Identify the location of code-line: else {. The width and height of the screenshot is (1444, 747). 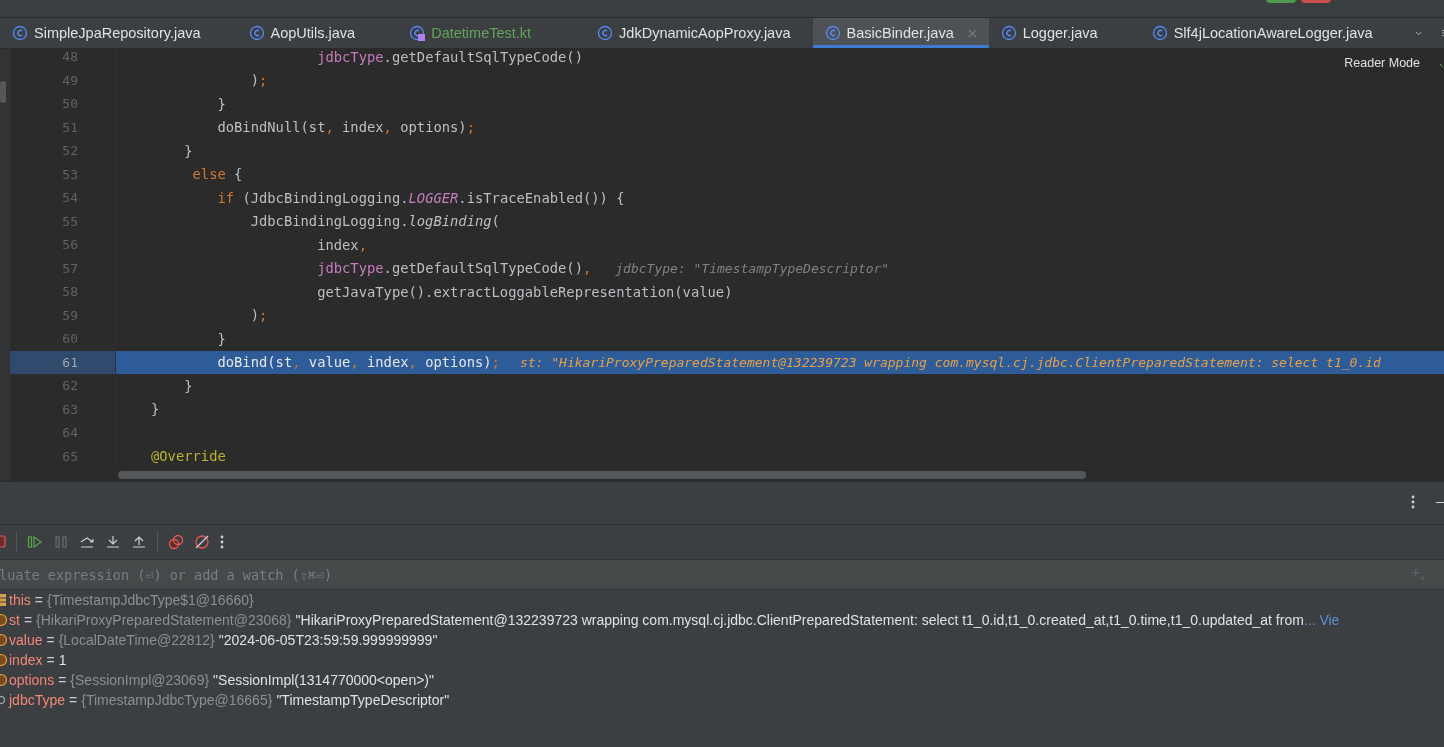
(217, 174).